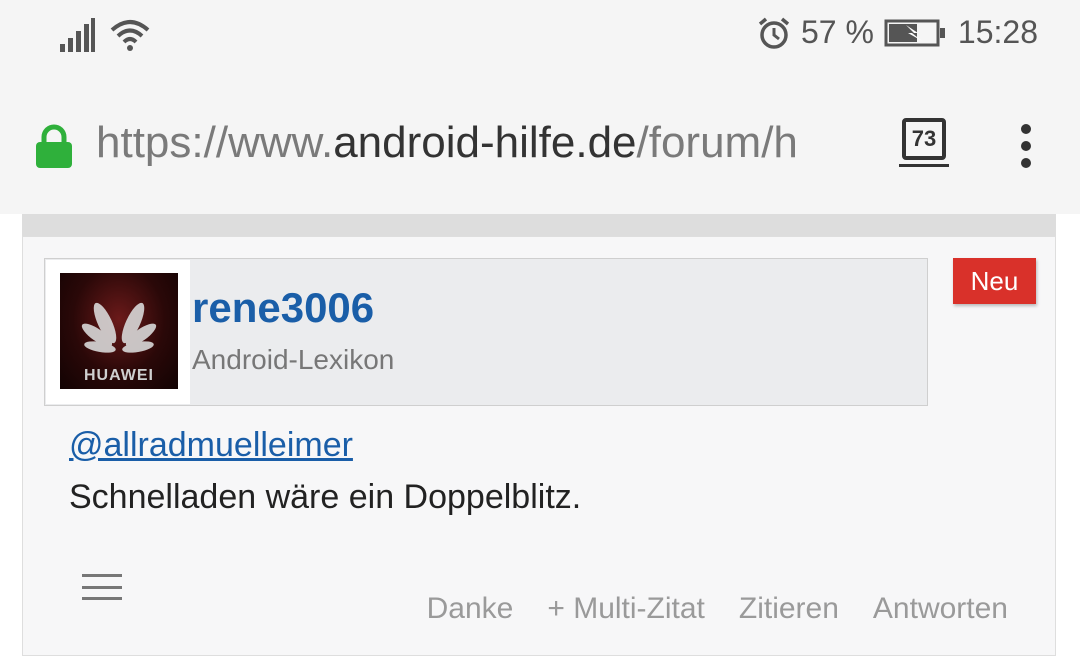 This screenshot has height=669, width=1080. What do you see at coordinates (283, 308) in the screenshot?
I see `post-username: rene3006` at bounding box center [283, 308].